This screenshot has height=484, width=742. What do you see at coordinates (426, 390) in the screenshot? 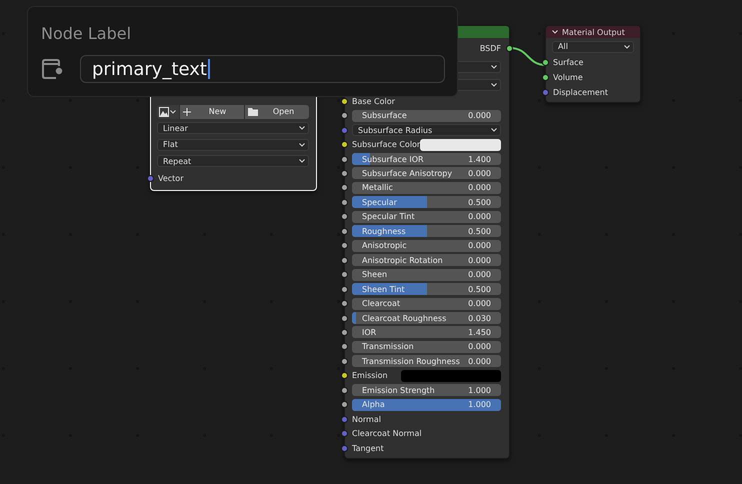
I see `value-slider: Emission Strength 1.000` at bounding box center [426, 390].